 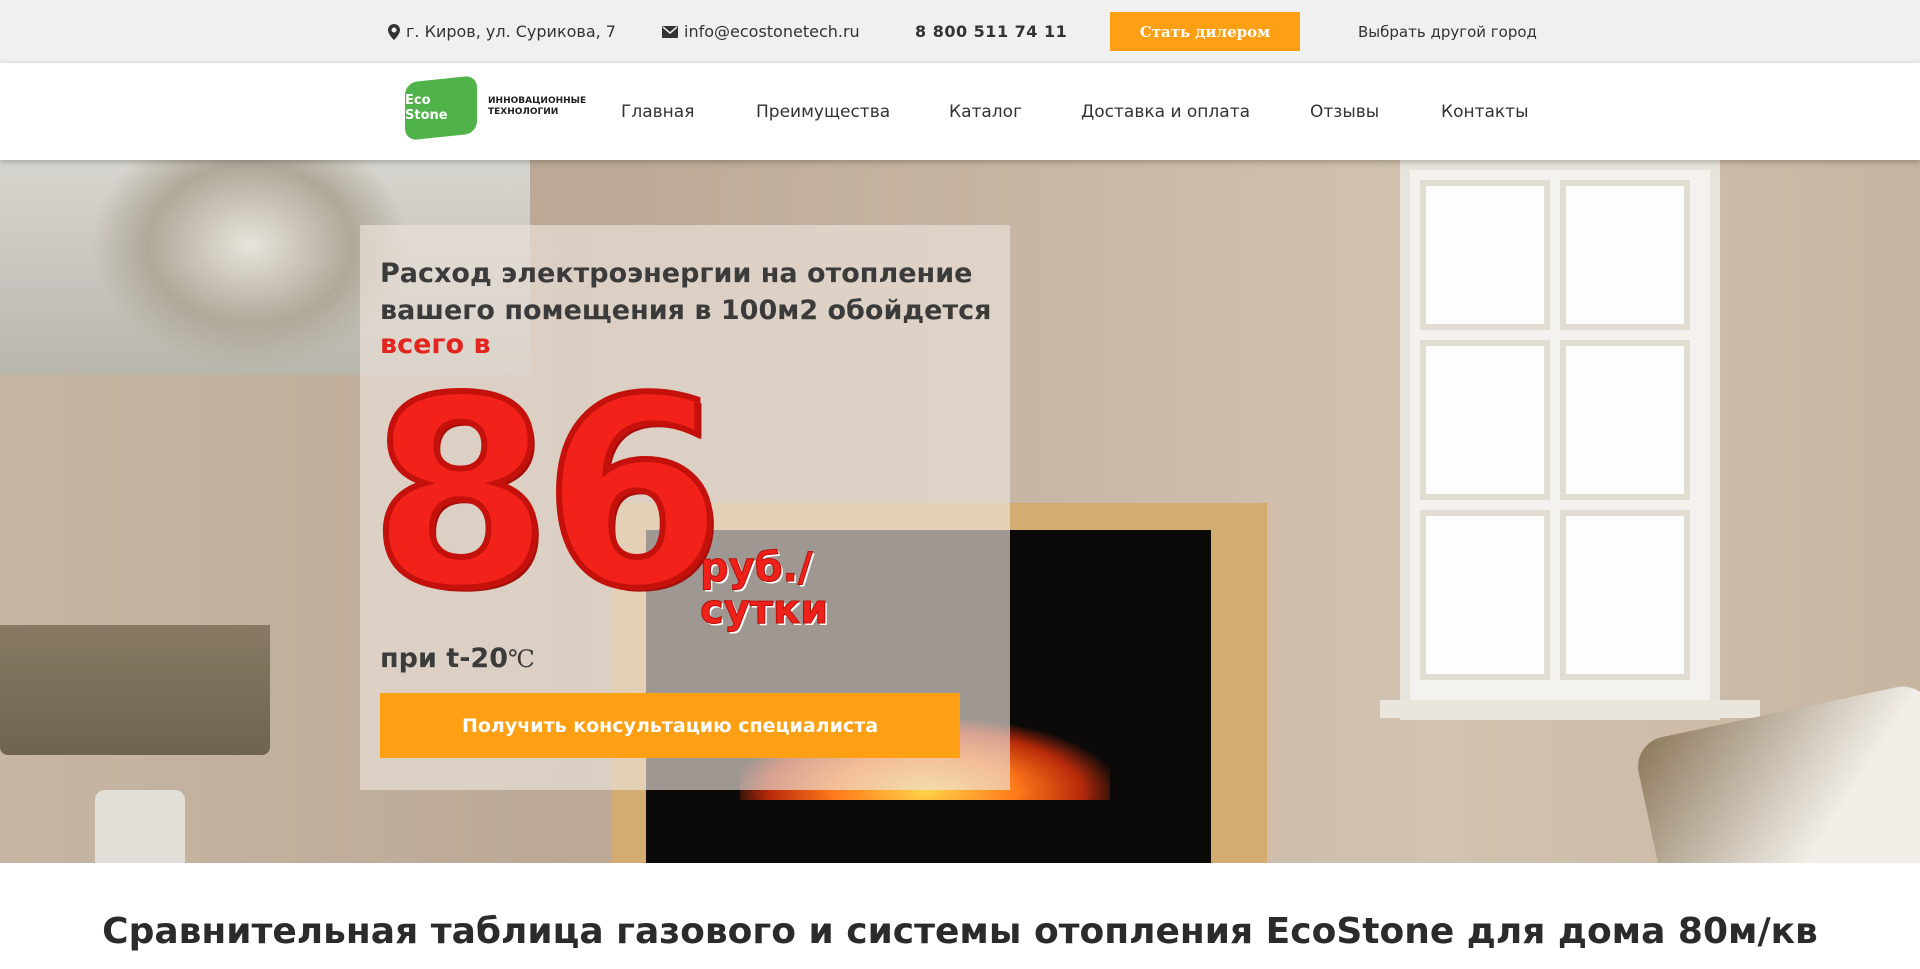 I want to click on lamp-base, so click(x=140, y=826).